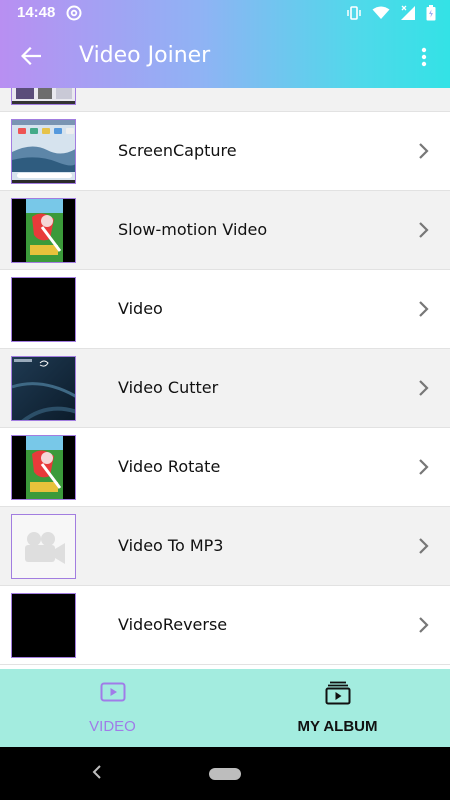 The width and height of the screenshot is (450, 800). I want to click on partial-screenshot-thumbnail, so click(43, 96).